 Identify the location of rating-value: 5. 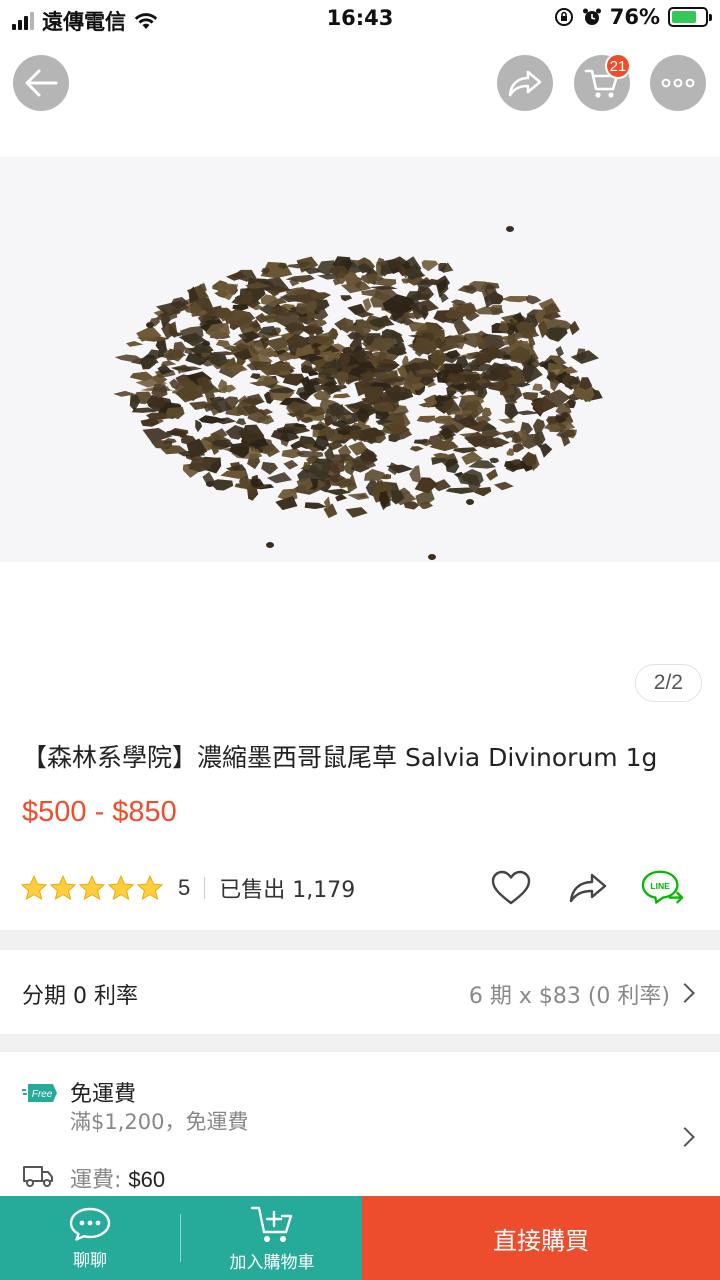
(184, 887).